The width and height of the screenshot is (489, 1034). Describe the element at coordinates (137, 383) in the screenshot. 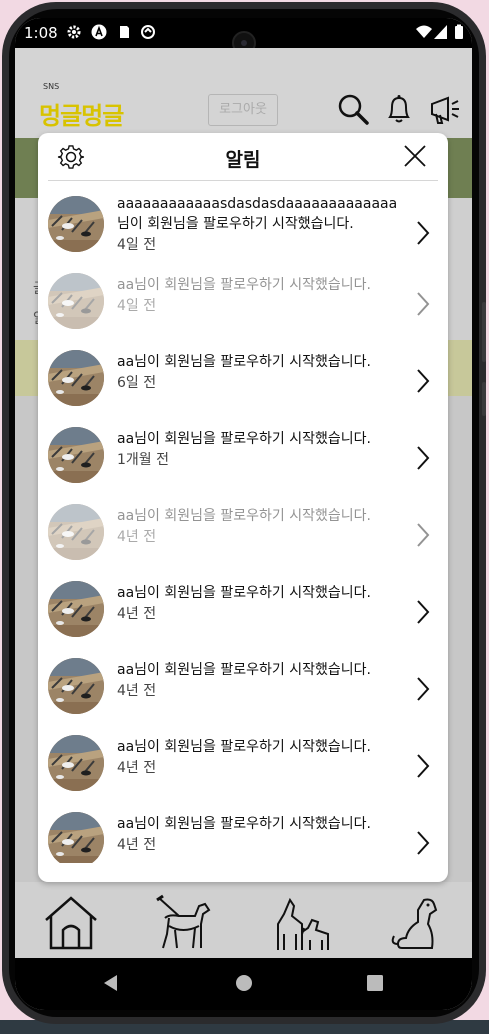

I see `notification-time: 6일 전` at that location.